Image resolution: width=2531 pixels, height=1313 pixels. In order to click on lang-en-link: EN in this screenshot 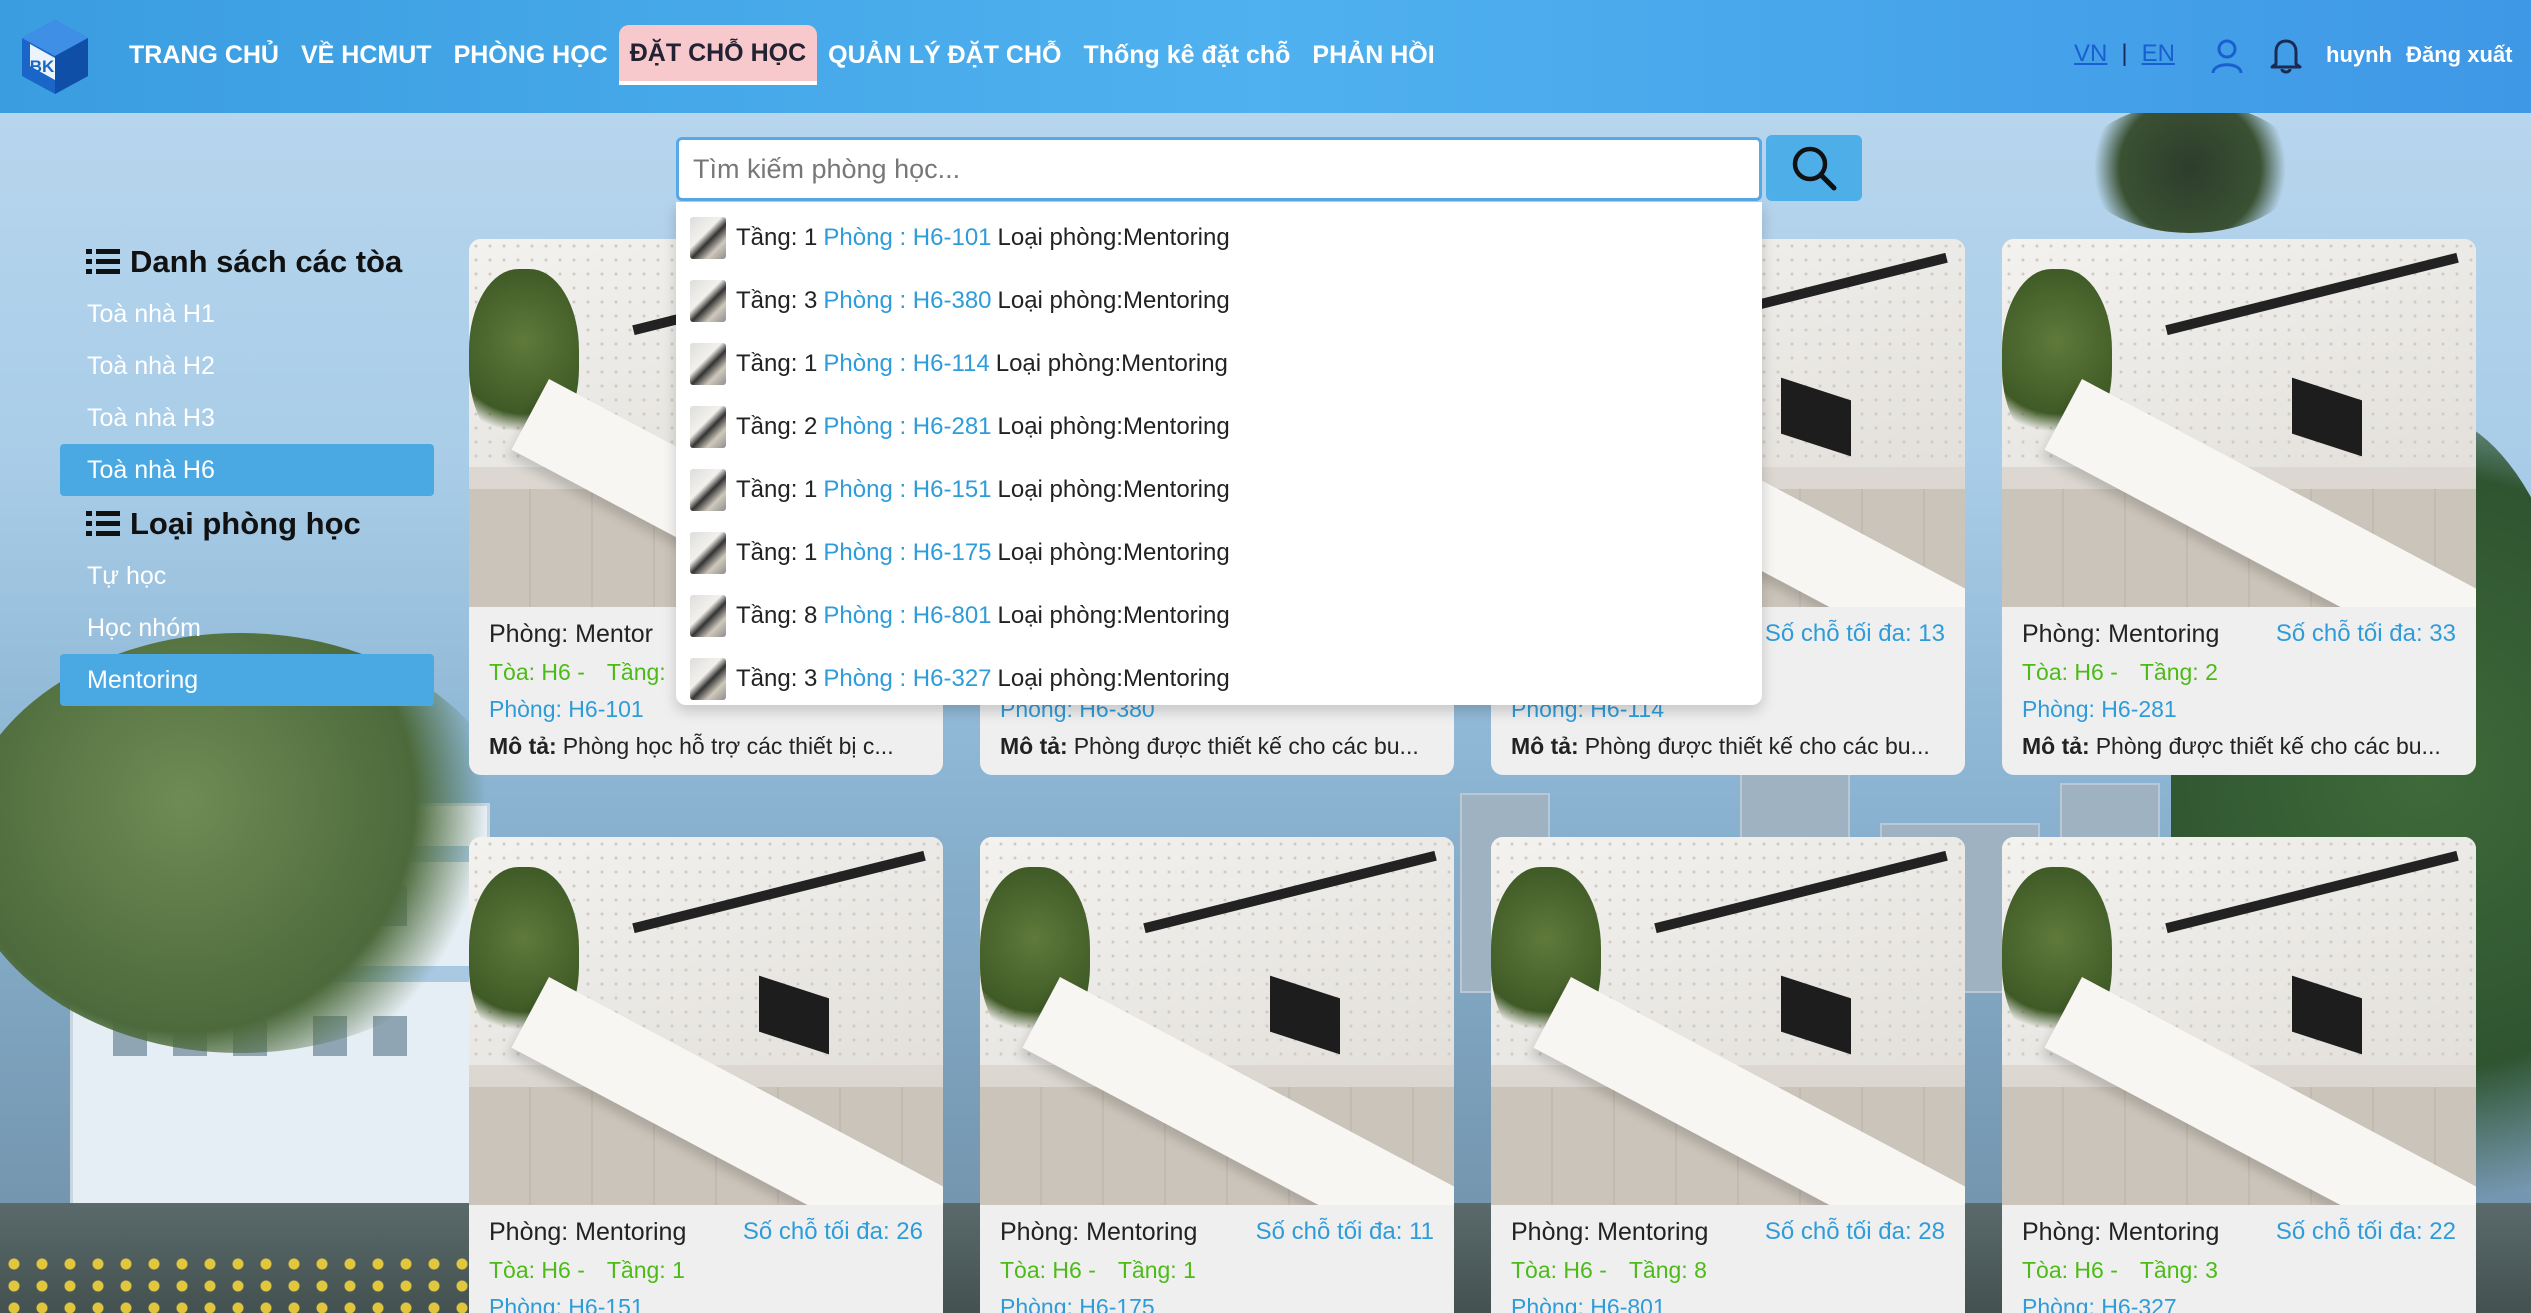, I will do `click(2158, 54)`.